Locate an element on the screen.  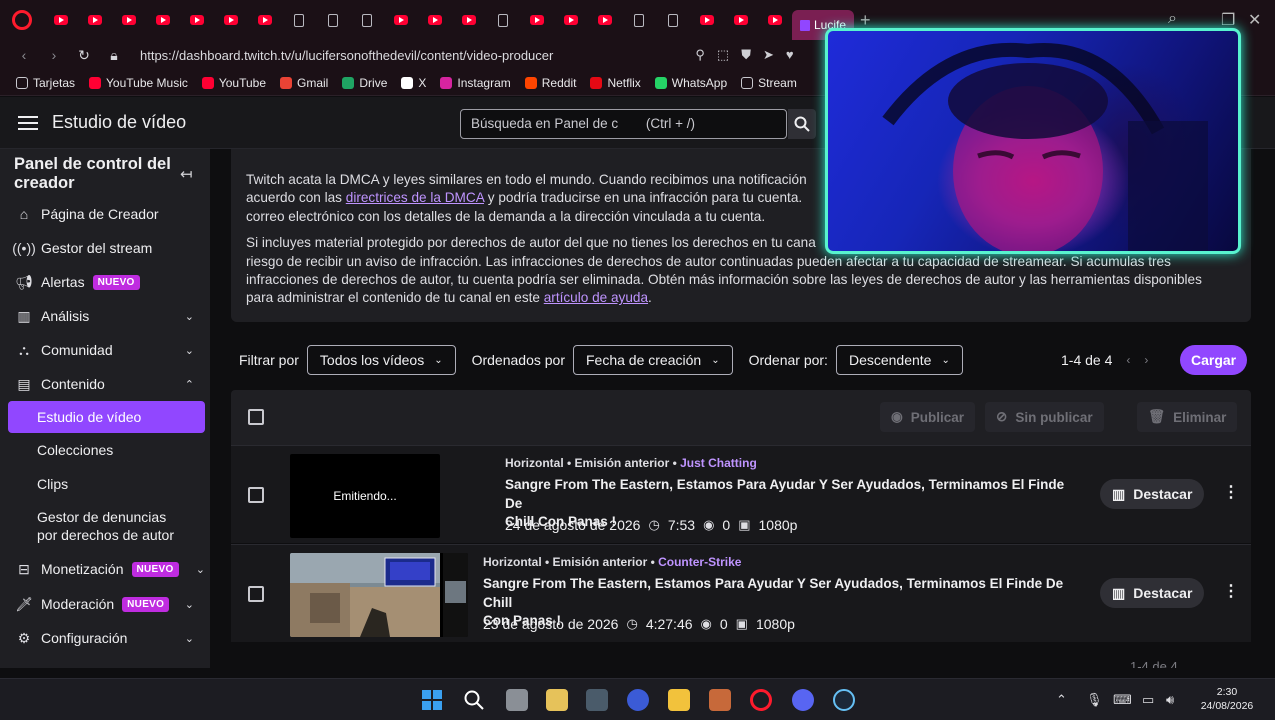
keyboard-icon: ⌨ is located at coordinates (1122, 700).